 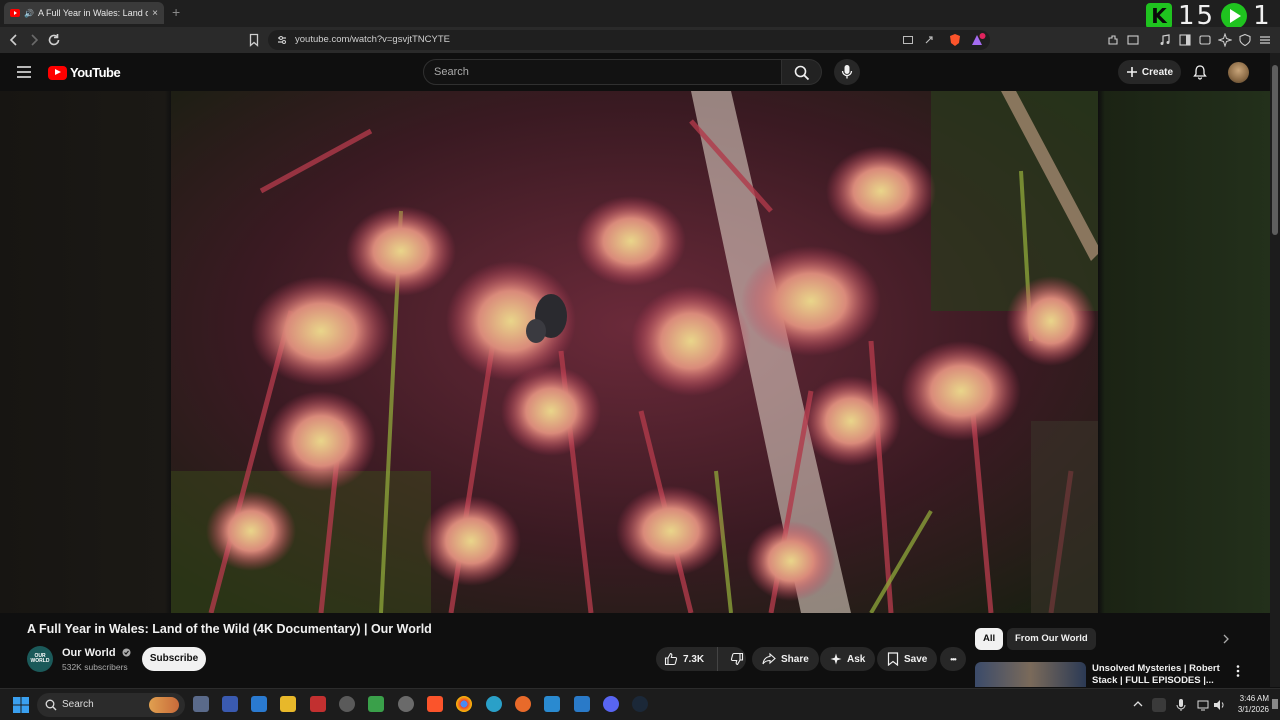 I want to click on channel-avatar: OUR WORLD, so click(x=40, y=659).